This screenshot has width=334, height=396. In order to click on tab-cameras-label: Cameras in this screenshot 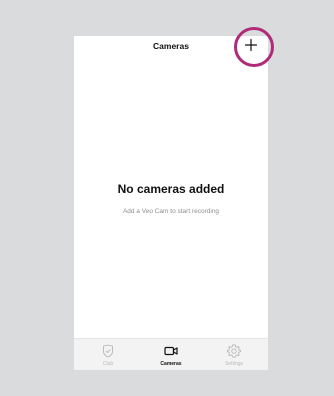, I will do `click(171, 364)`.